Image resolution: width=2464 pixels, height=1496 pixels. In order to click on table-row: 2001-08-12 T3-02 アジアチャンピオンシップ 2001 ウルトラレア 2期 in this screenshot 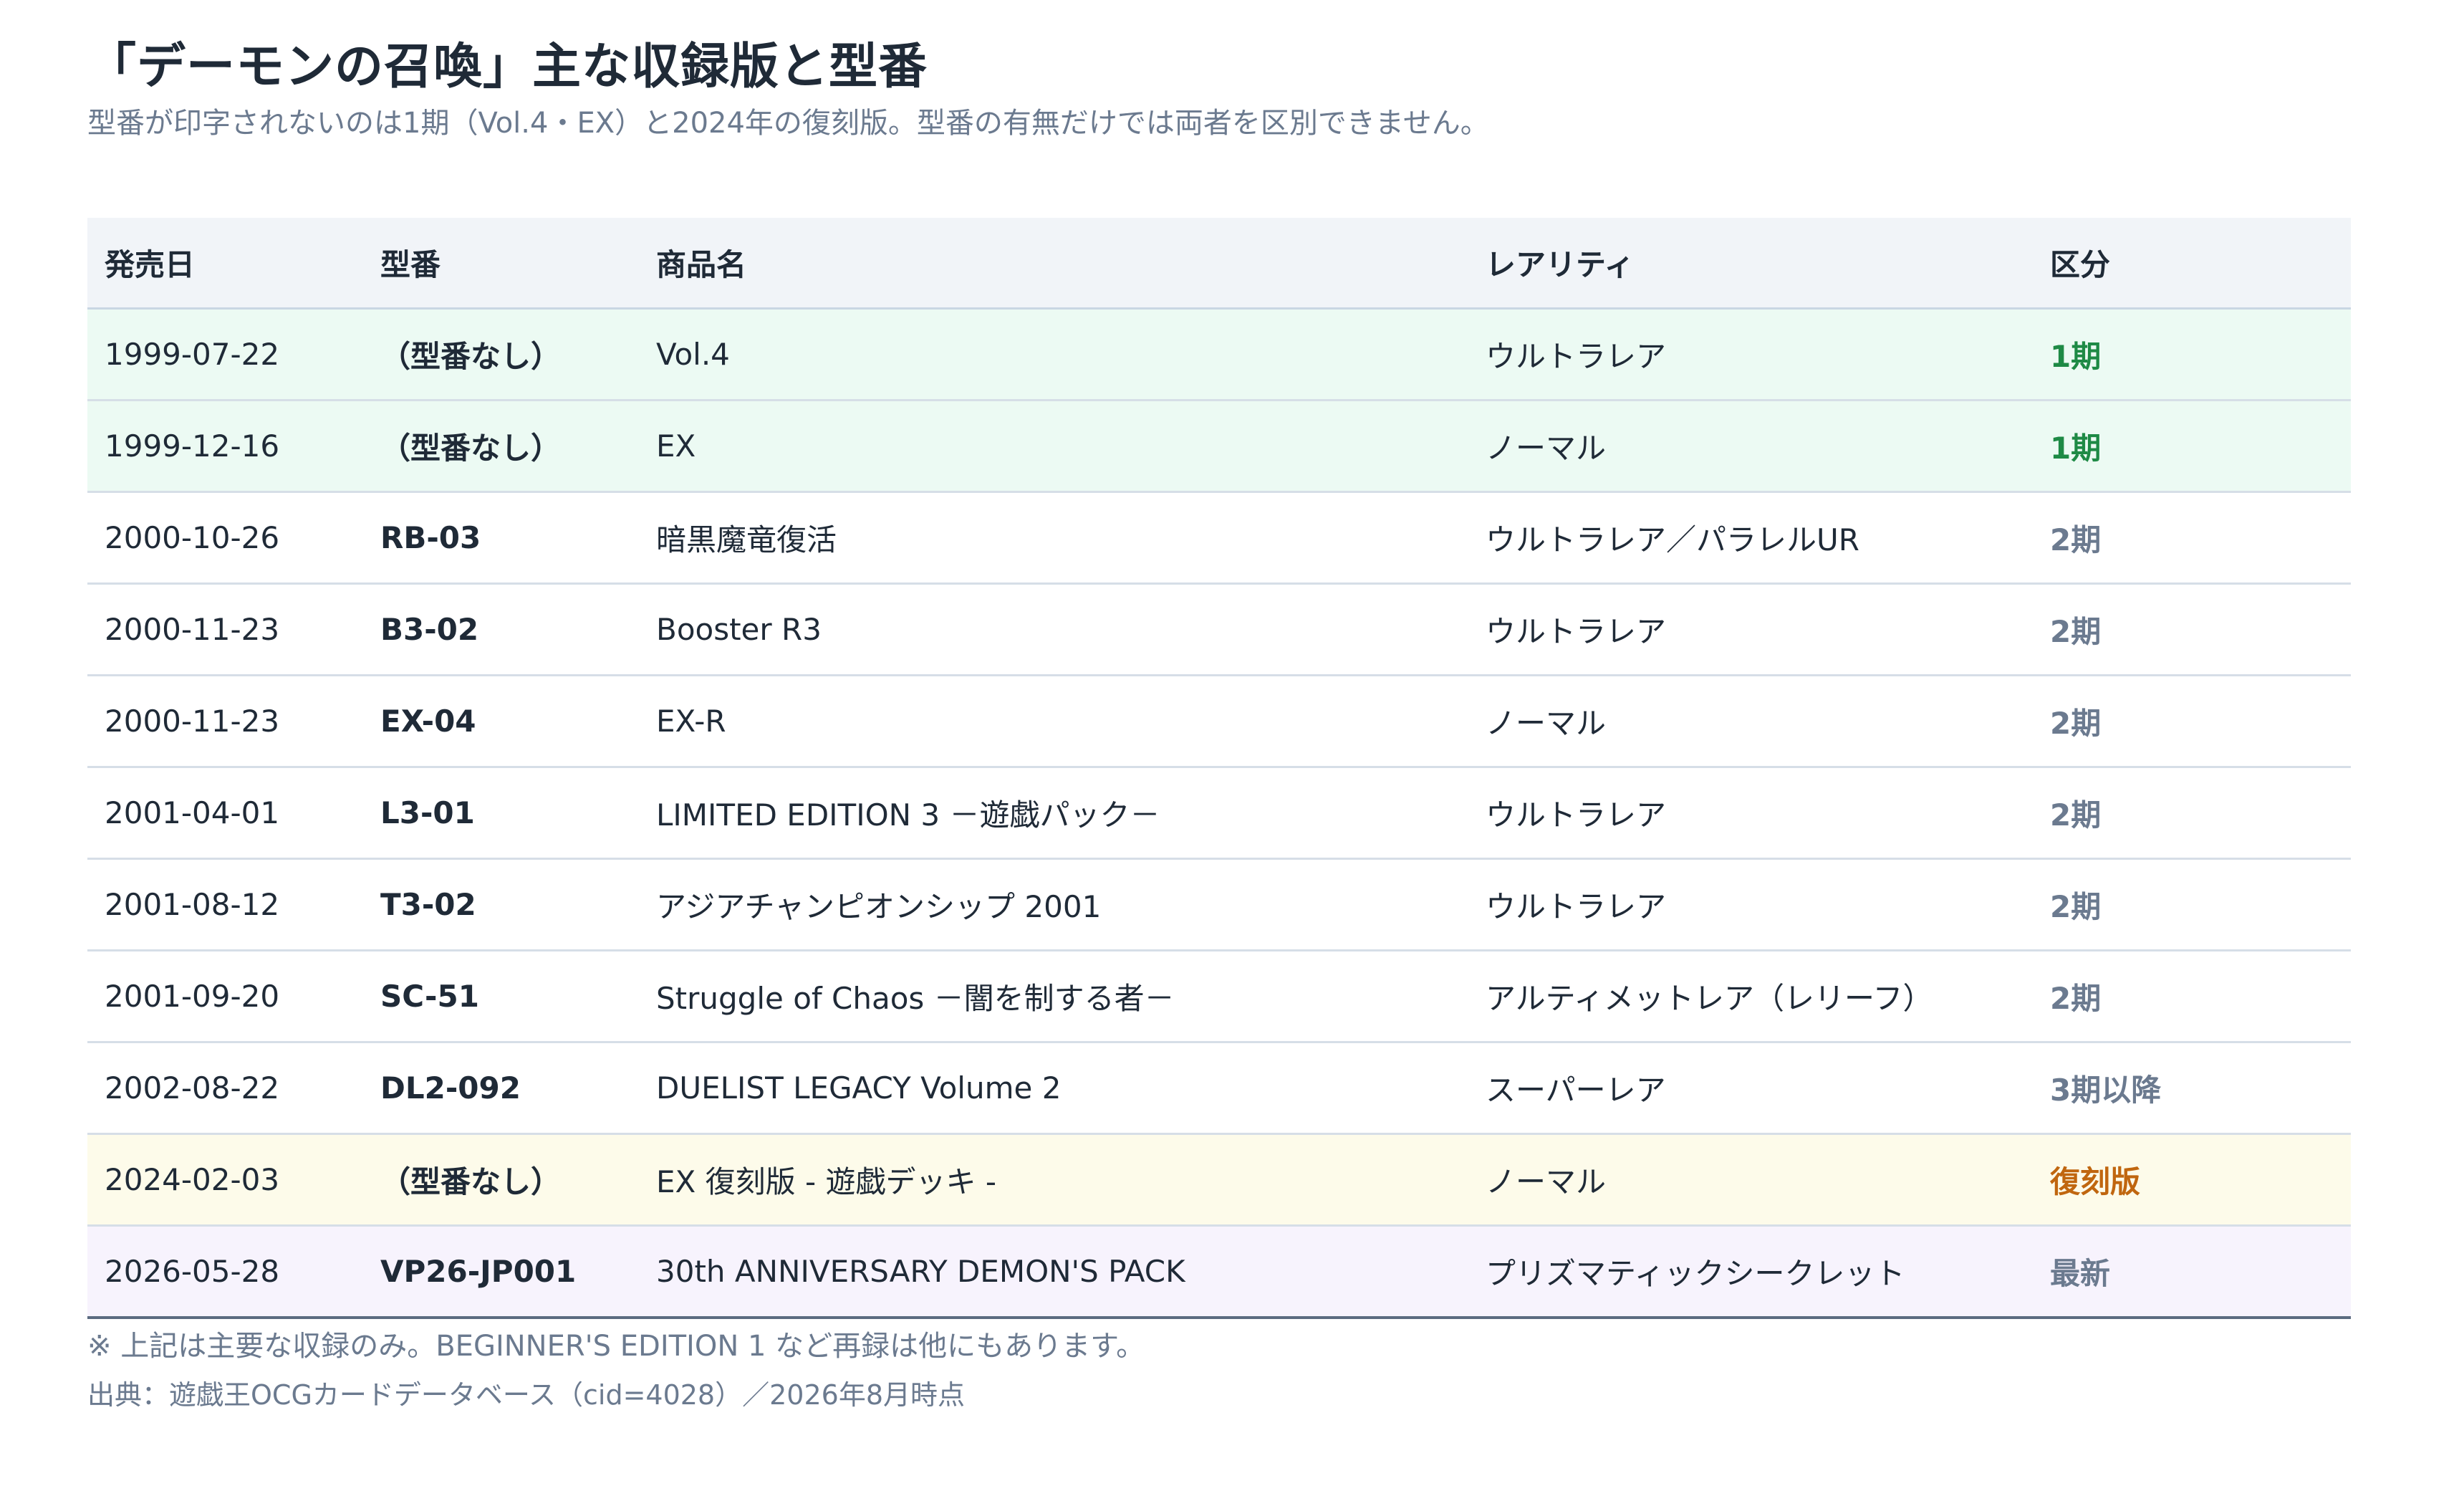, I will do `click(1219, 905)`.